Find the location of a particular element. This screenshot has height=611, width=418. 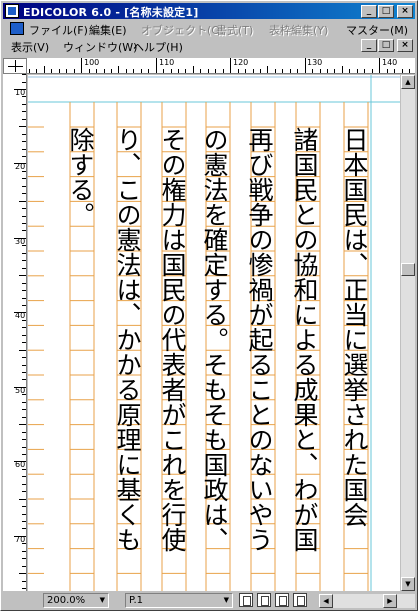

scroll-right-button: ▶ is located at coordinates (390, 601).